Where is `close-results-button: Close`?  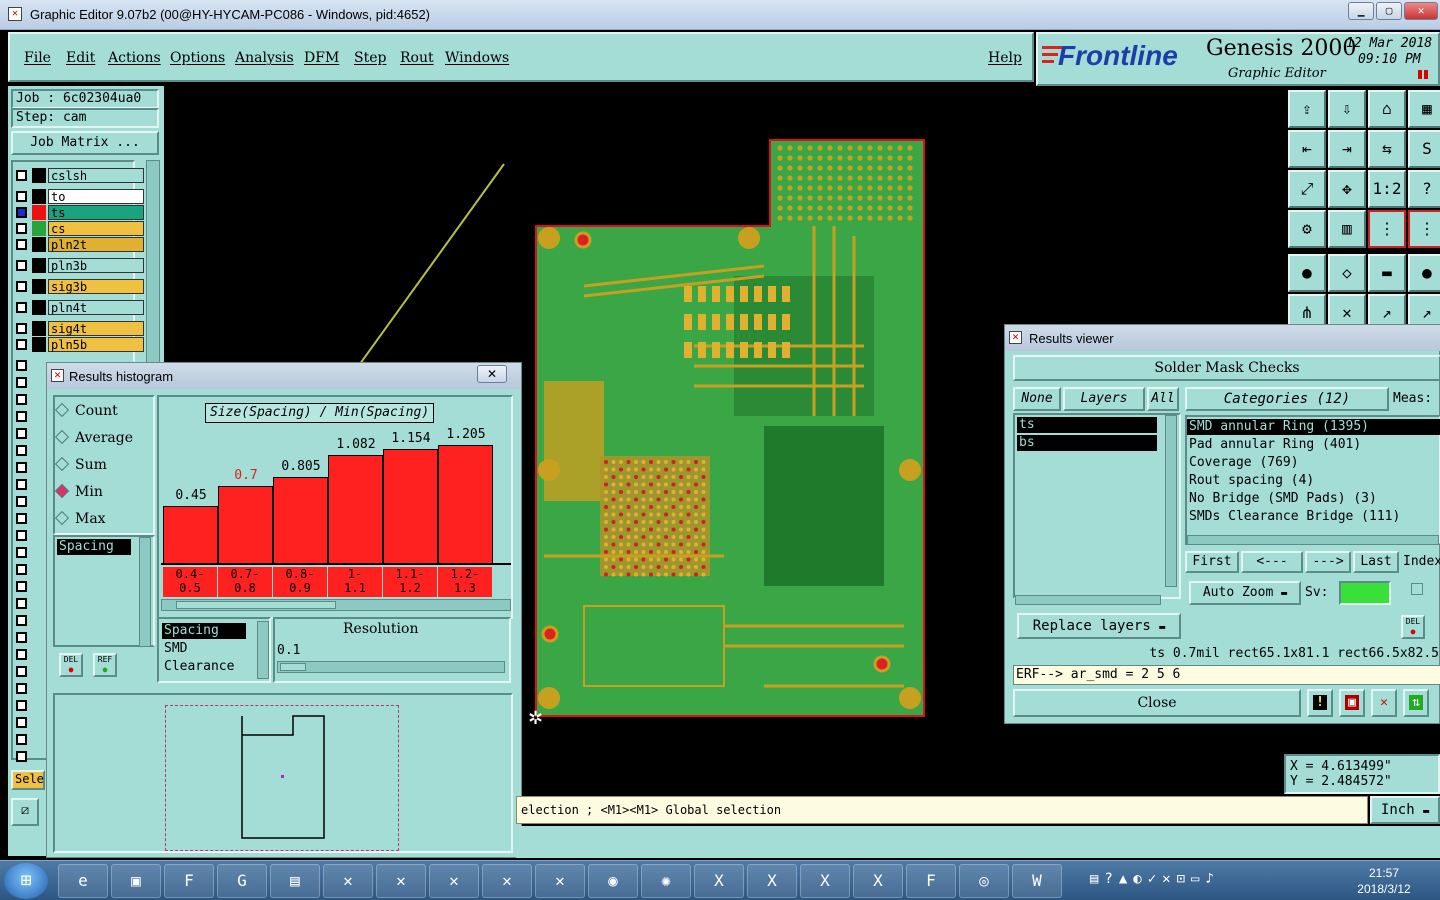
close-results-button: Close is located at coordinates (1157, 703).